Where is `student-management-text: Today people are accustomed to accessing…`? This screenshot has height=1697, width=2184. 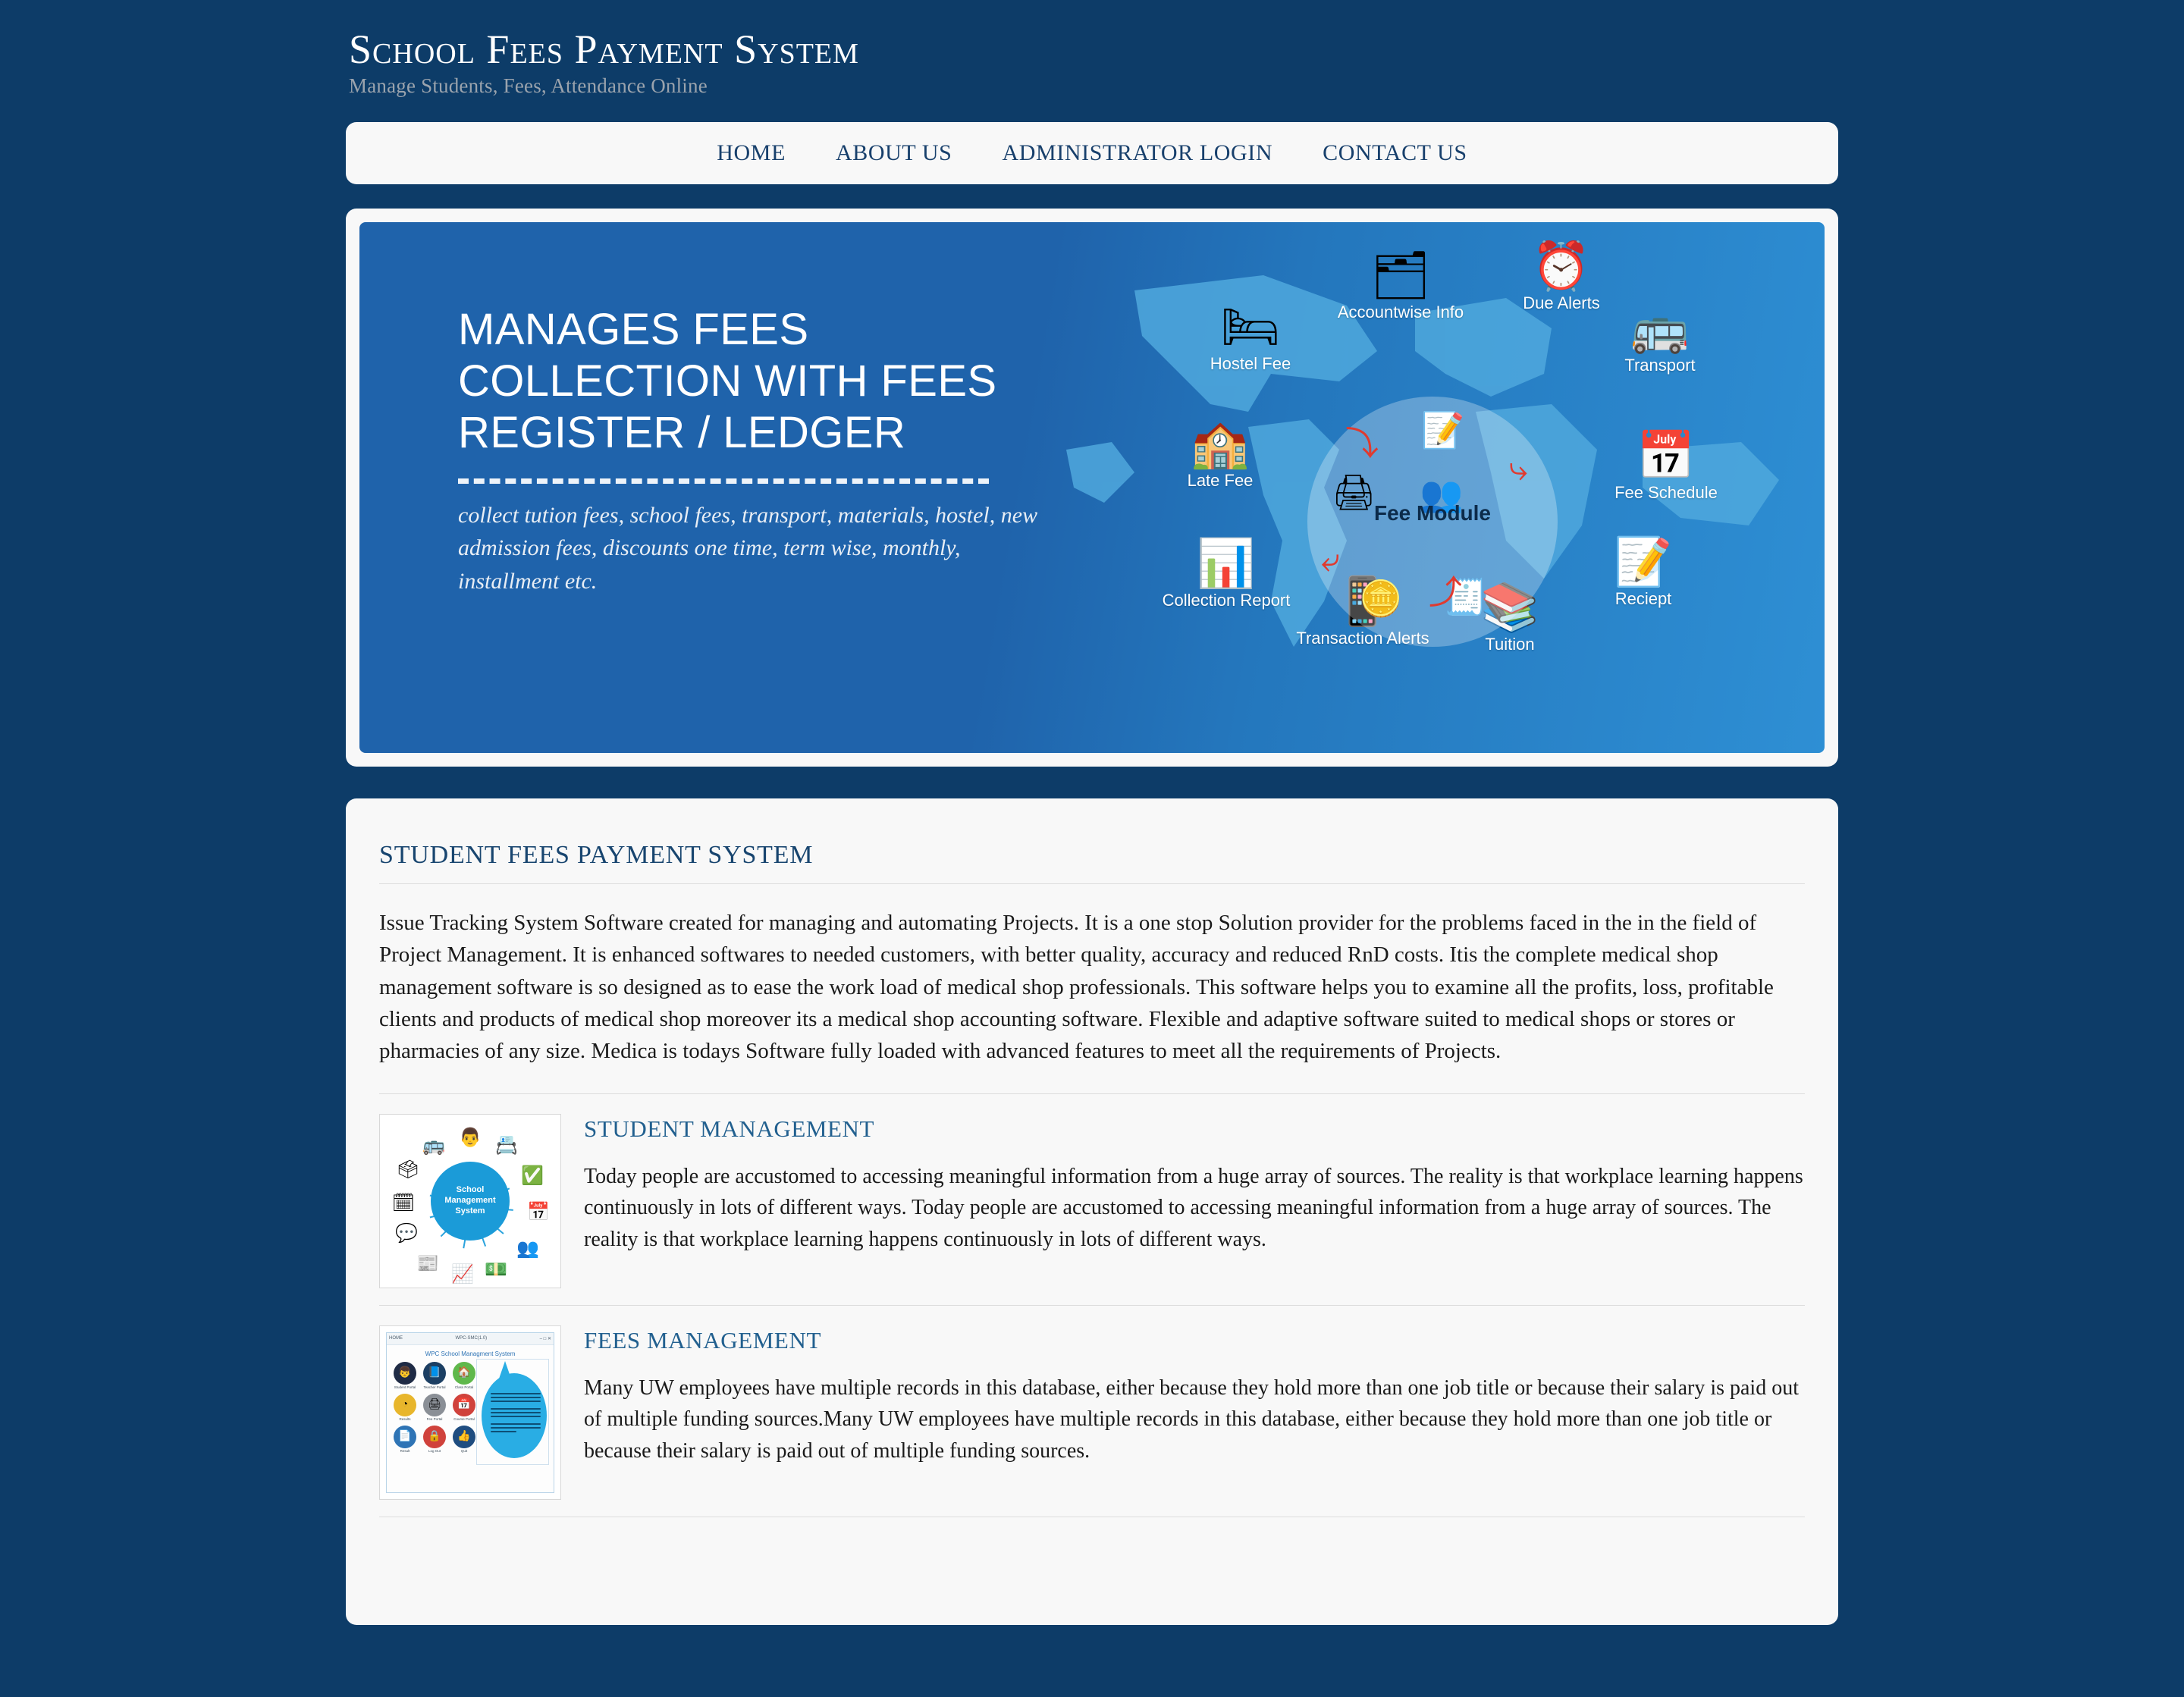 student-management-text: Today people are accustomed to accessing… is located at coordinates (1193, 1207).